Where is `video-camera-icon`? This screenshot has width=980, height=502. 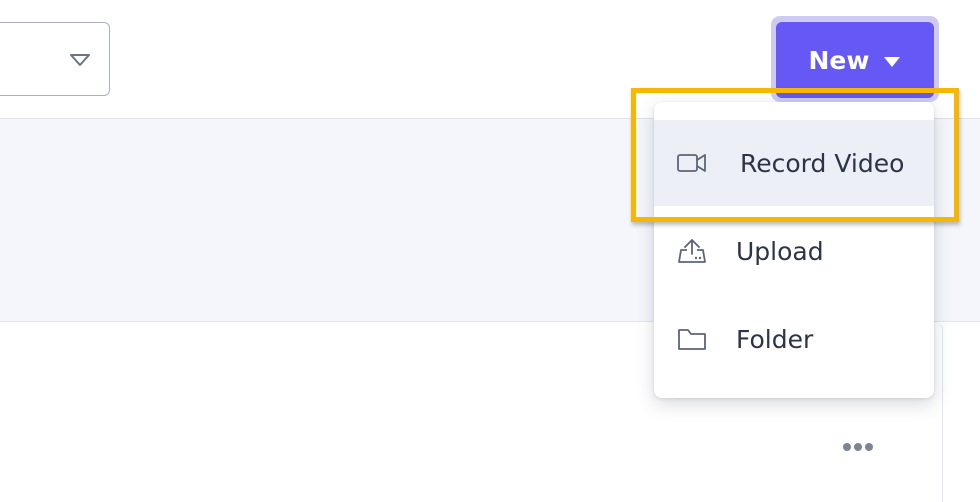
video-camera-icon is located at coordinates (691, 163).